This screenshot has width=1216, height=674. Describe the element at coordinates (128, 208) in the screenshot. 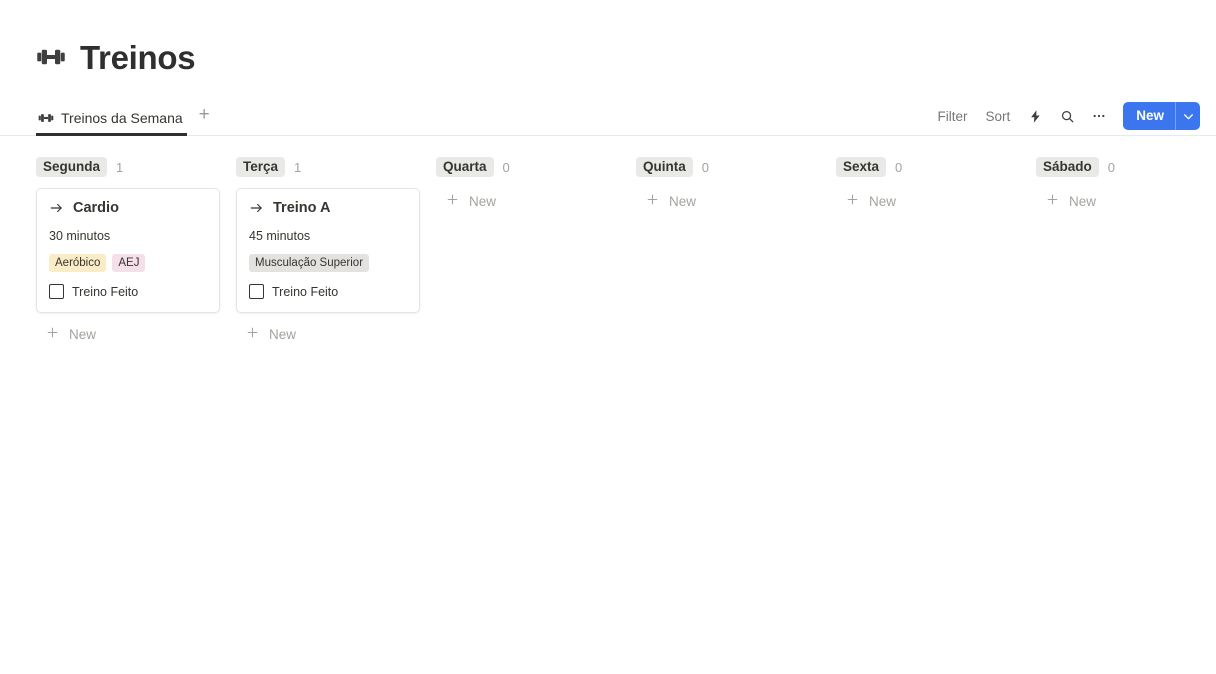

I see `card-title-row: Cardio` at that location.